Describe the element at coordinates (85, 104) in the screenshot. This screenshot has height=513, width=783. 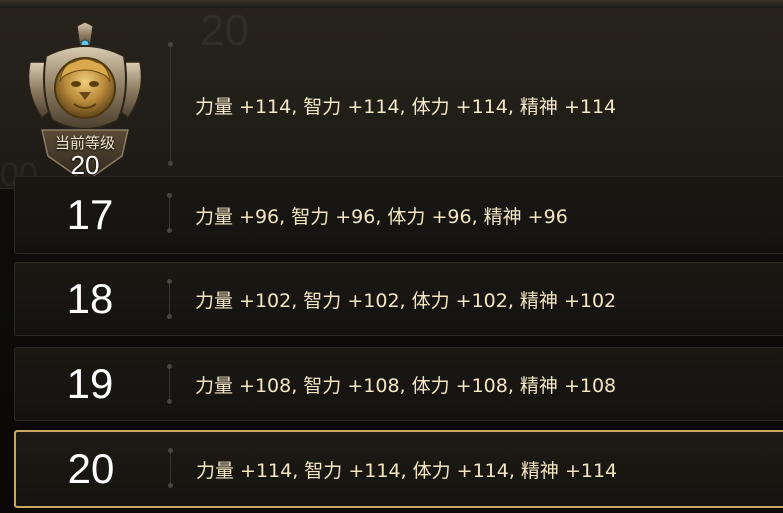
I see `level-badge: 当前等级 20` at that location.